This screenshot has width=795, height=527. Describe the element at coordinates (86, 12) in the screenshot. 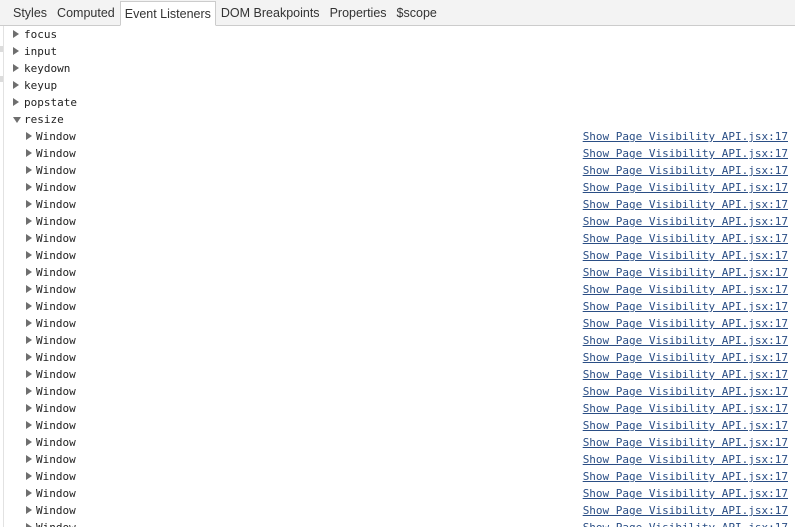

I see `tab-computed: Computed` at that location.